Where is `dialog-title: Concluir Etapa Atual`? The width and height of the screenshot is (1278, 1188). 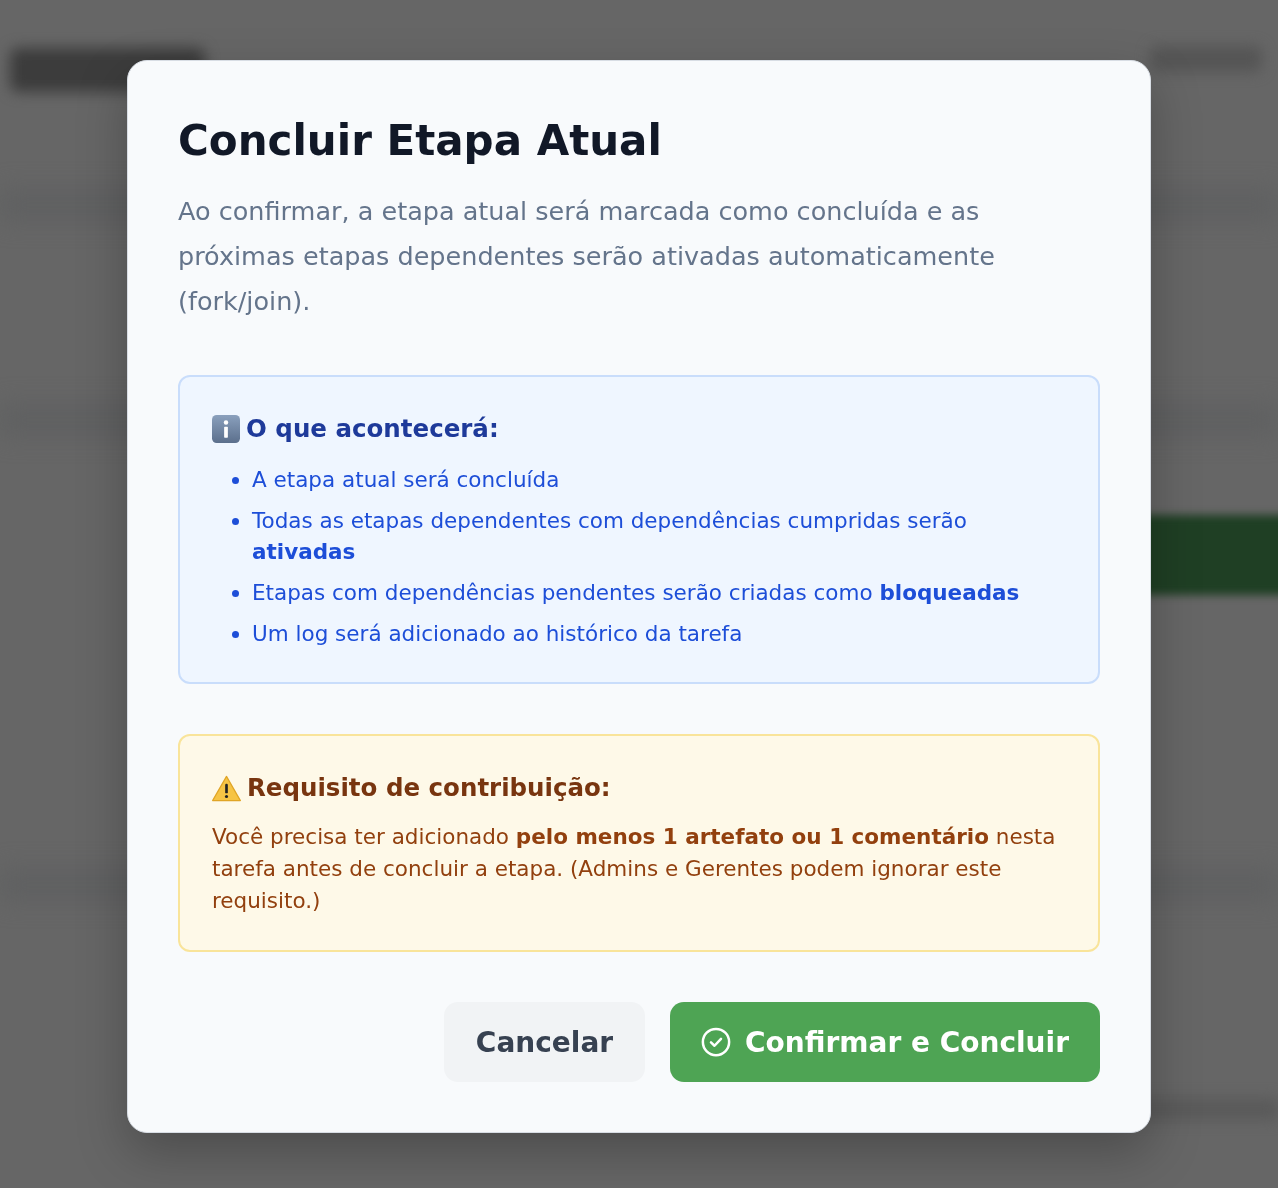
dialog-title: Concluir Etapa Atual is located at coordinates (420, 141).